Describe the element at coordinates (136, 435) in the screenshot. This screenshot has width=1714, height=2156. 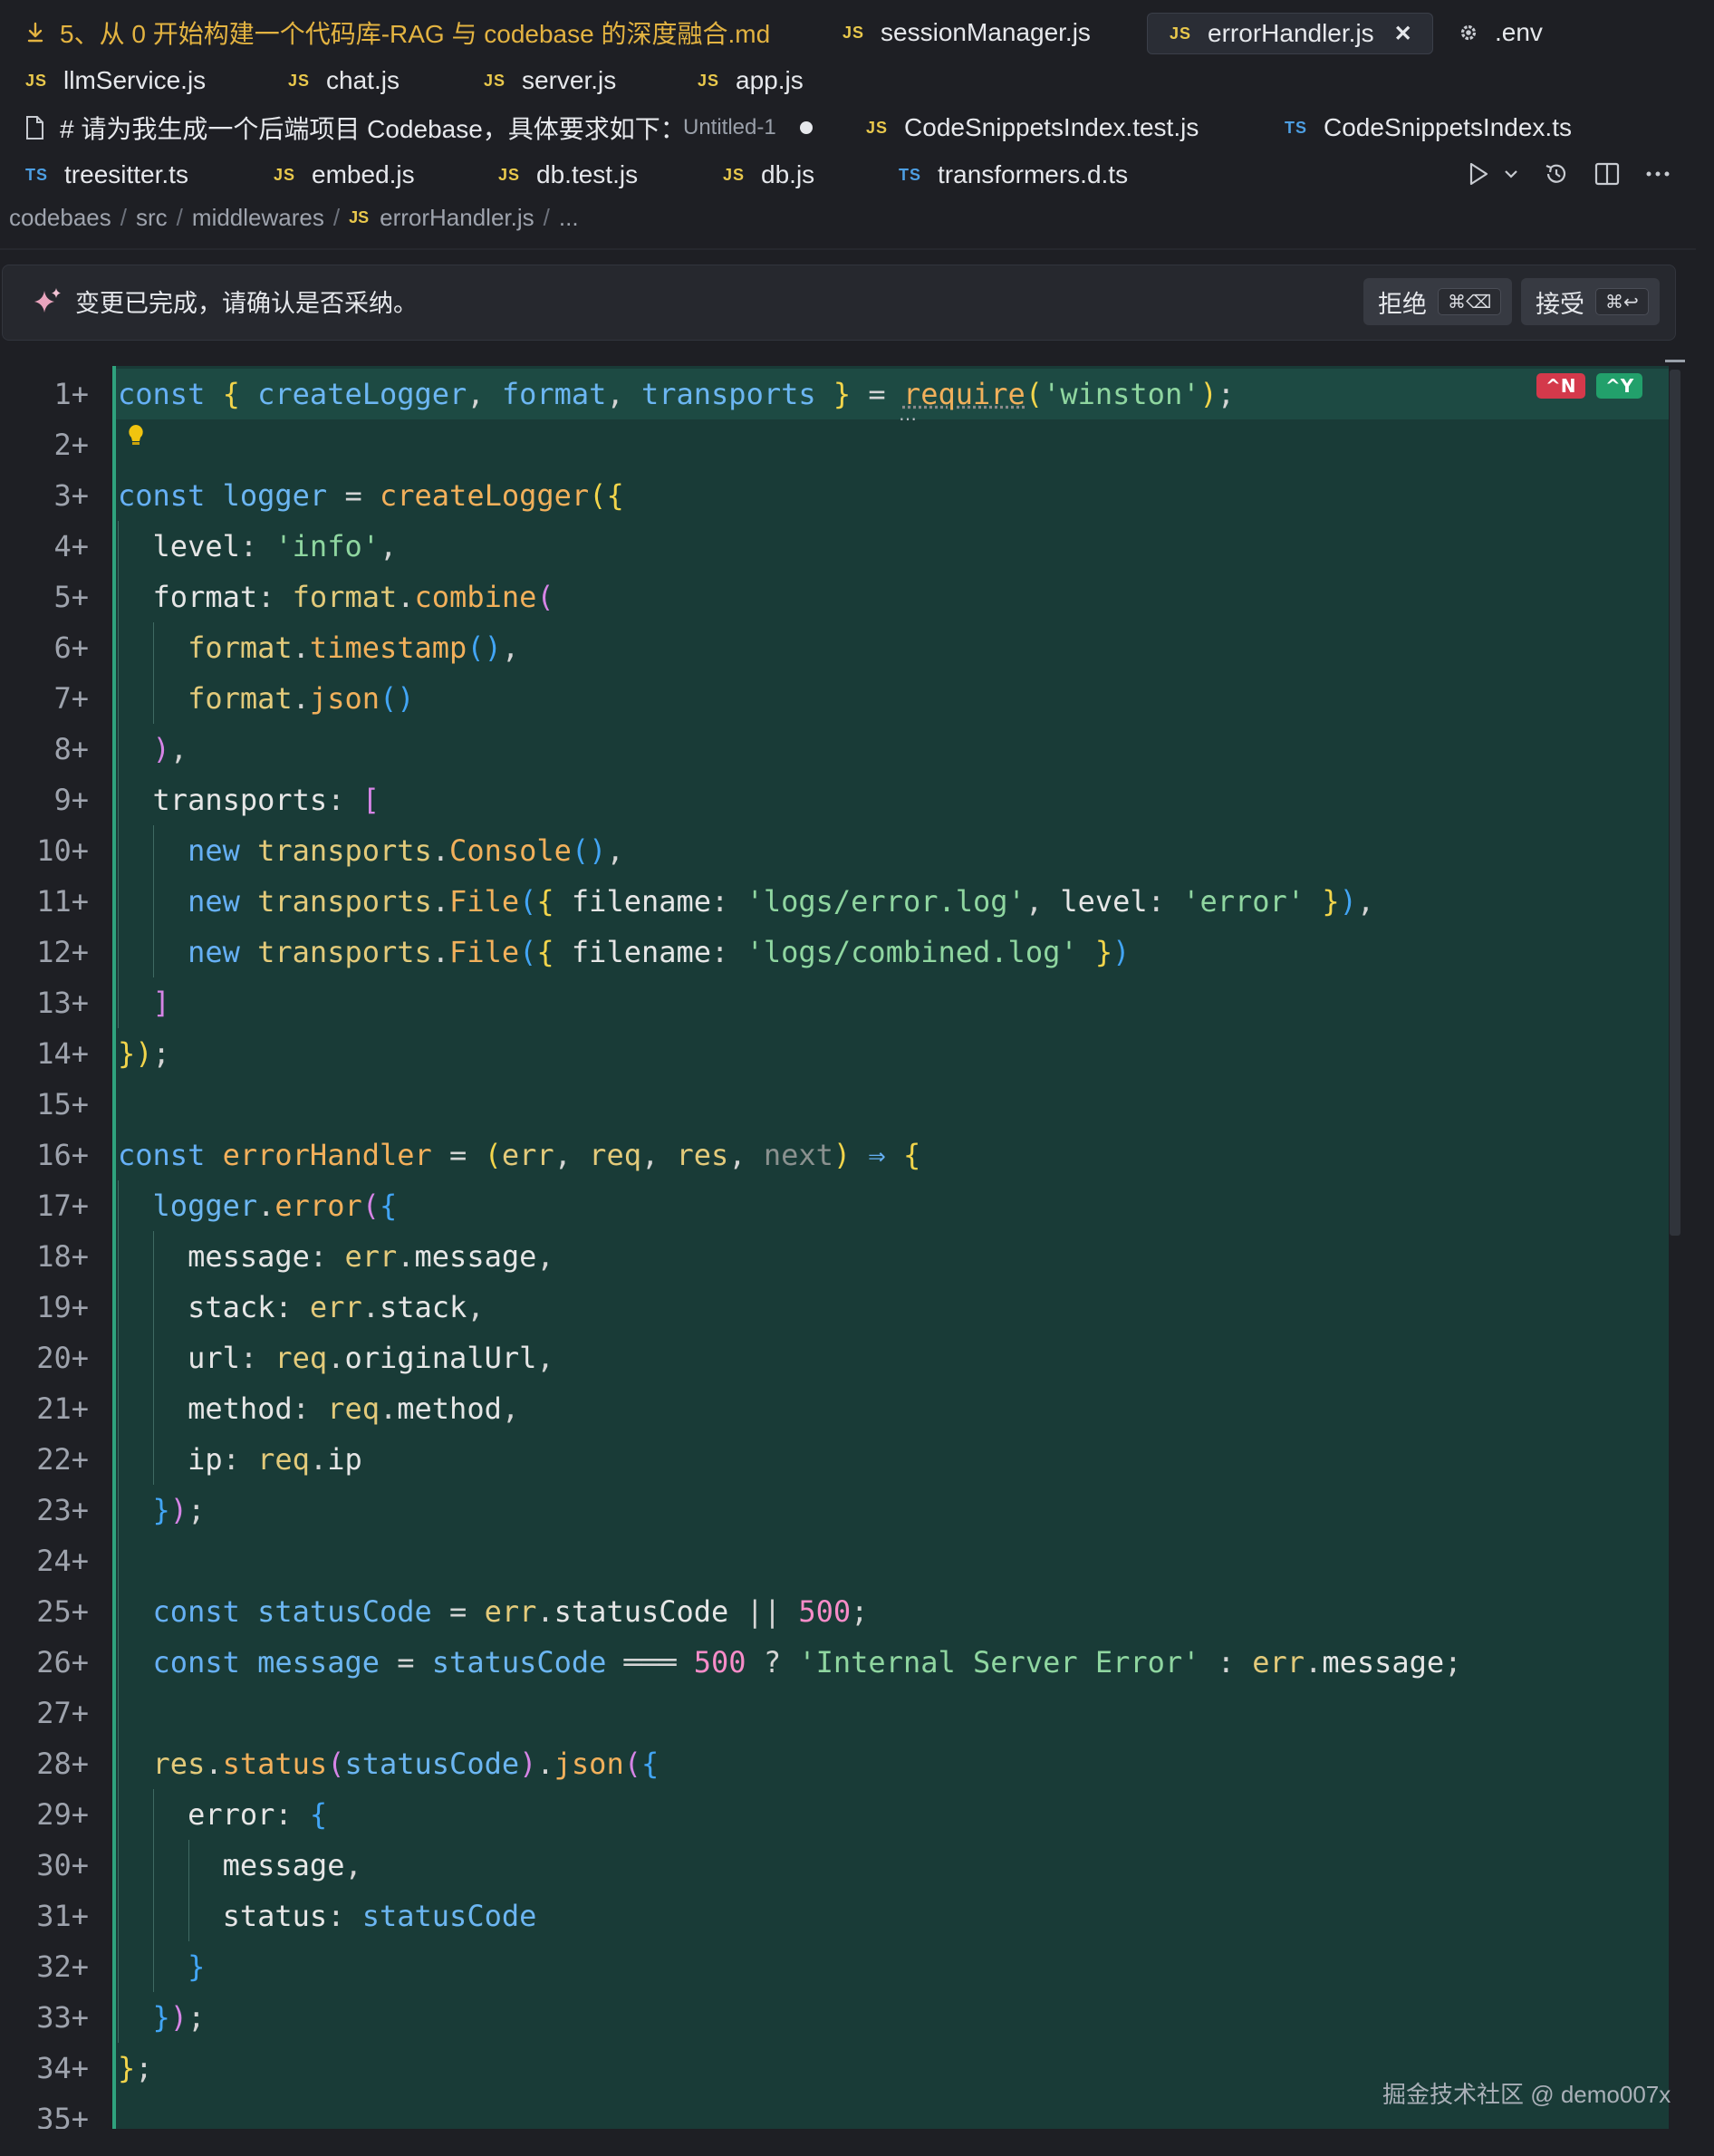
I see `lightbulb-icon` at that location.